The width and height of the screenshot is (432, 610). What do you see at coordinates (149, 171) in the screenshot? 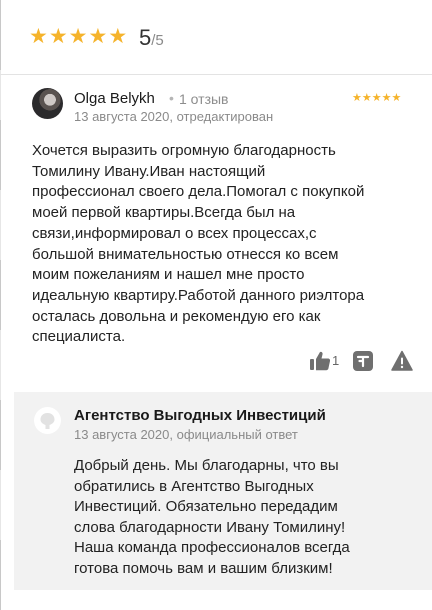
I see `review-text-line: Томилину Ивану.Иван настоящий` at bounding box center [149, 171].